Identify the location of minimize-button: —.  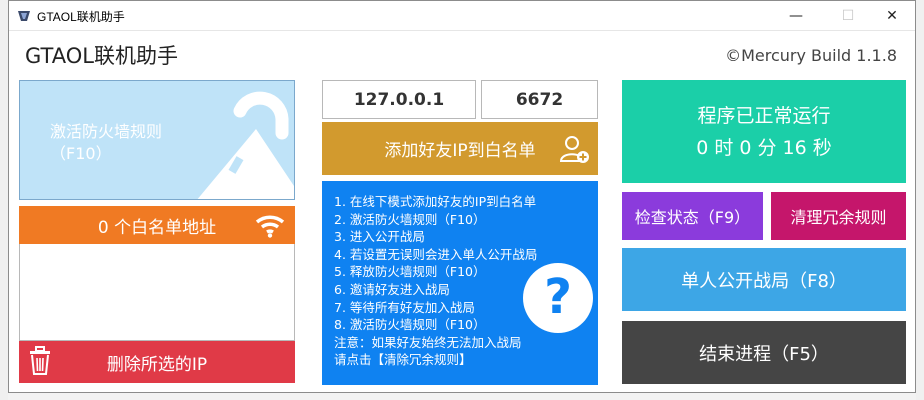
(796, 16).